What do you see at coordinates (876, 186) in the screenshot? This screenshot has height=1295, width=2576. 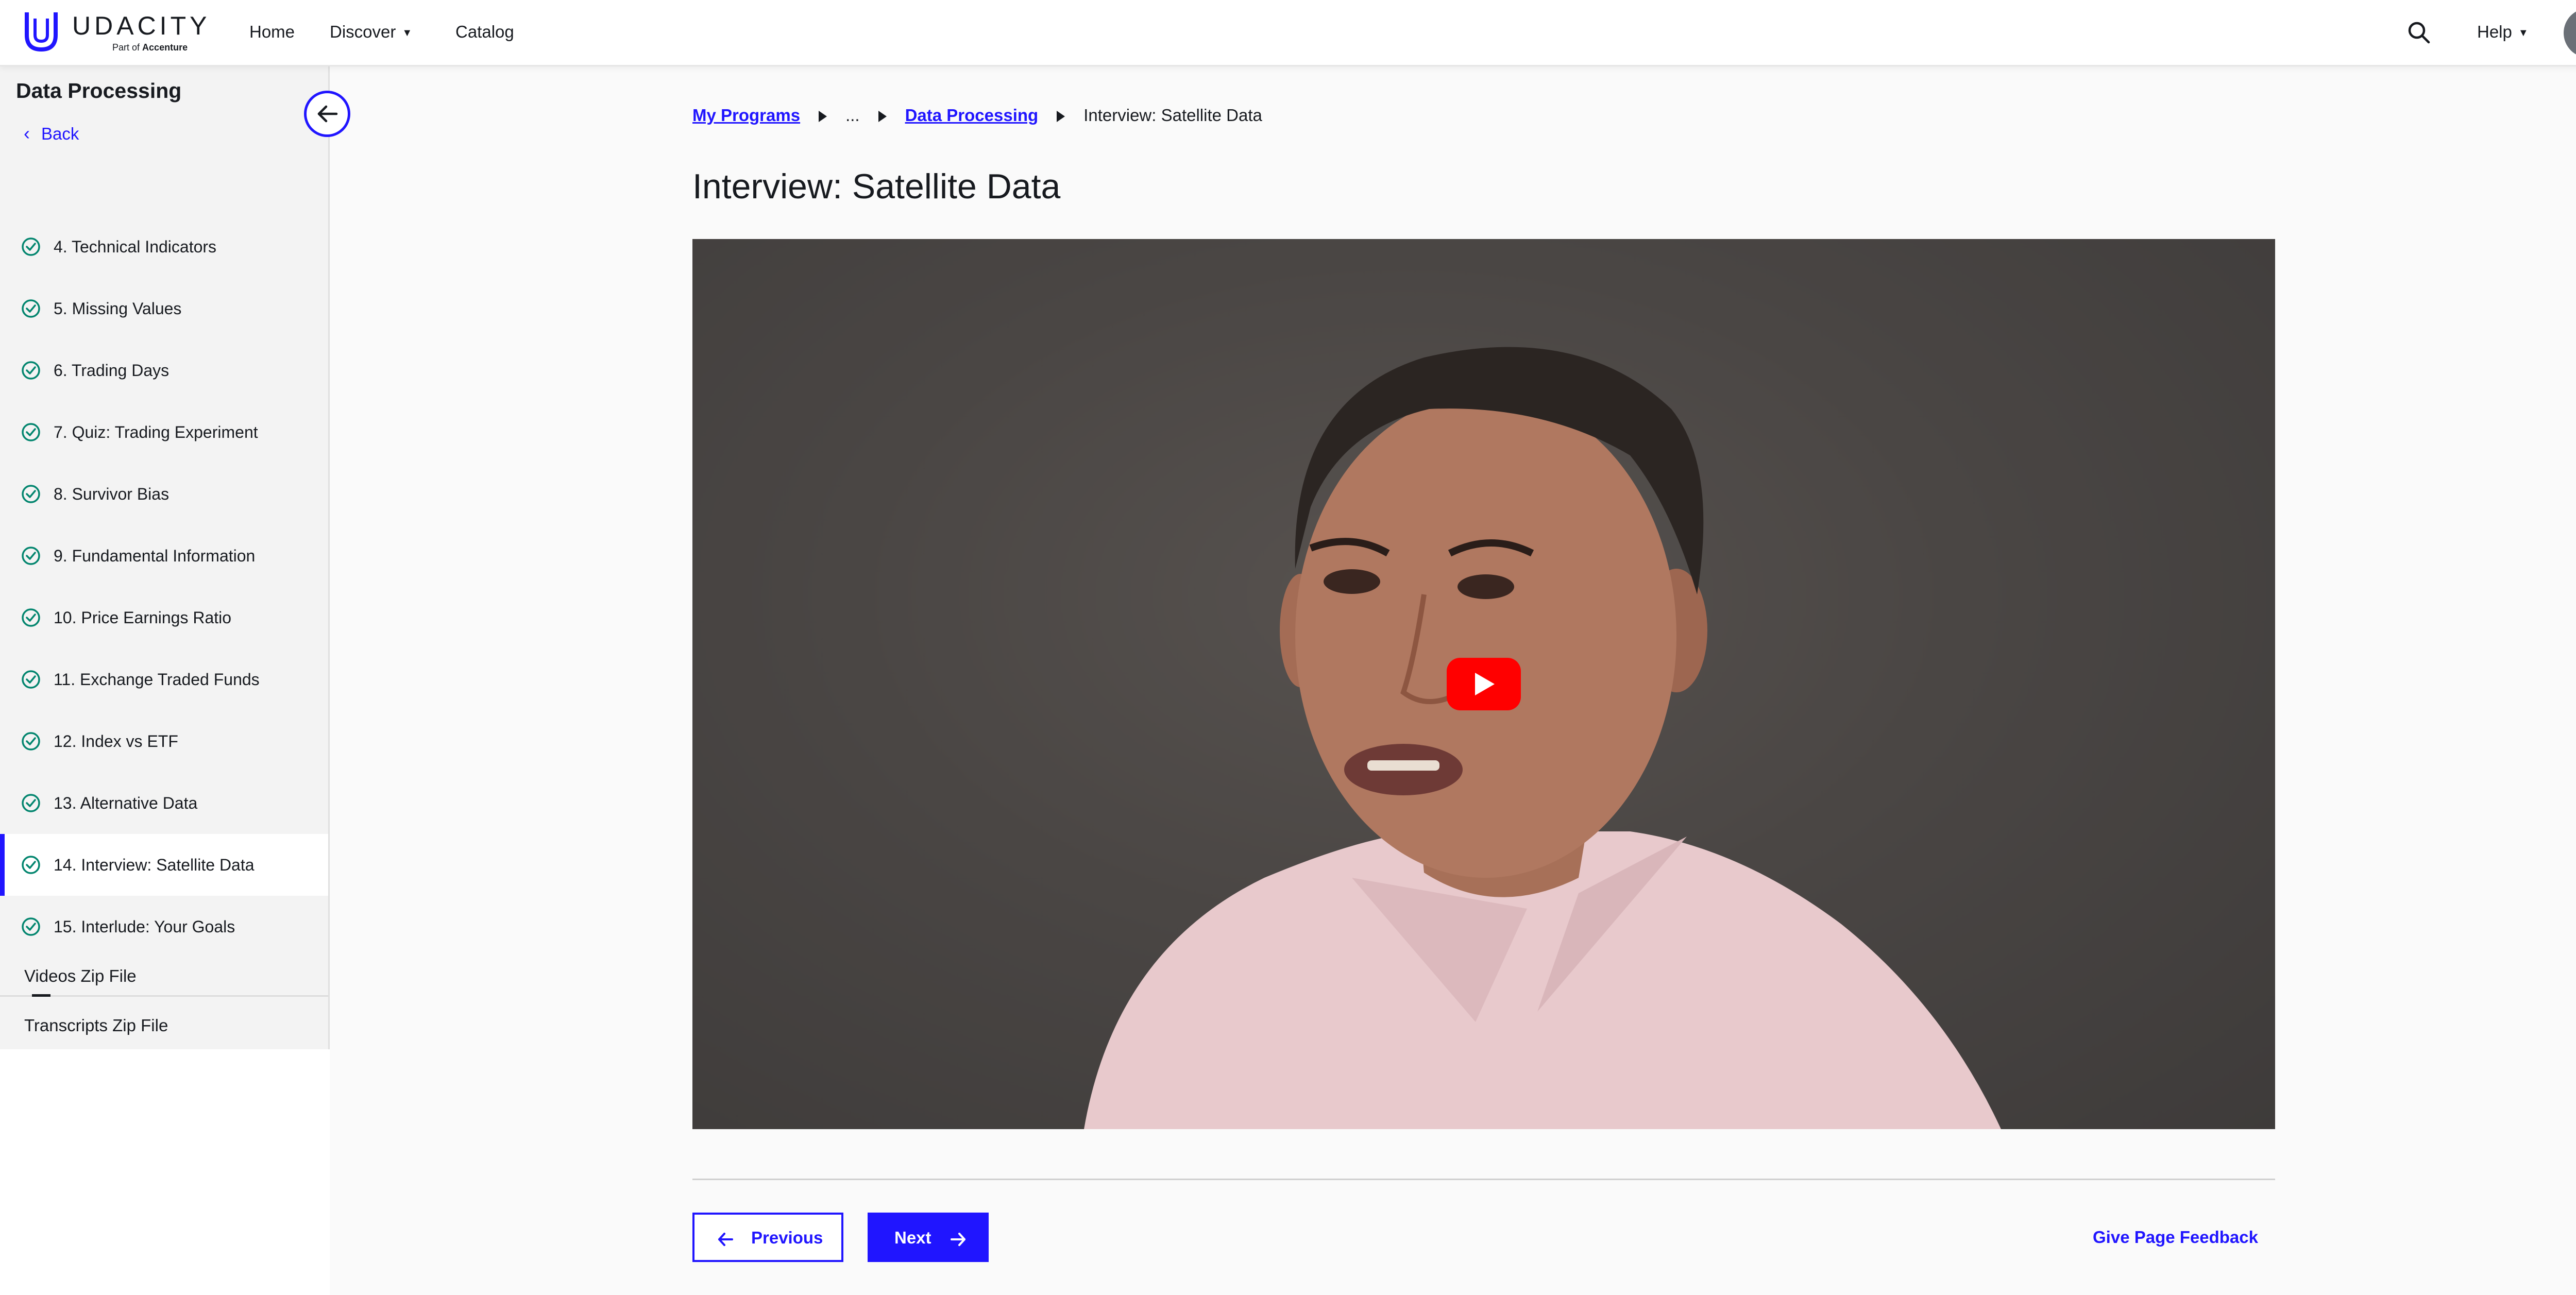 I see `page-title: Interview: Satellite Data` at bounding box center [876, 186].